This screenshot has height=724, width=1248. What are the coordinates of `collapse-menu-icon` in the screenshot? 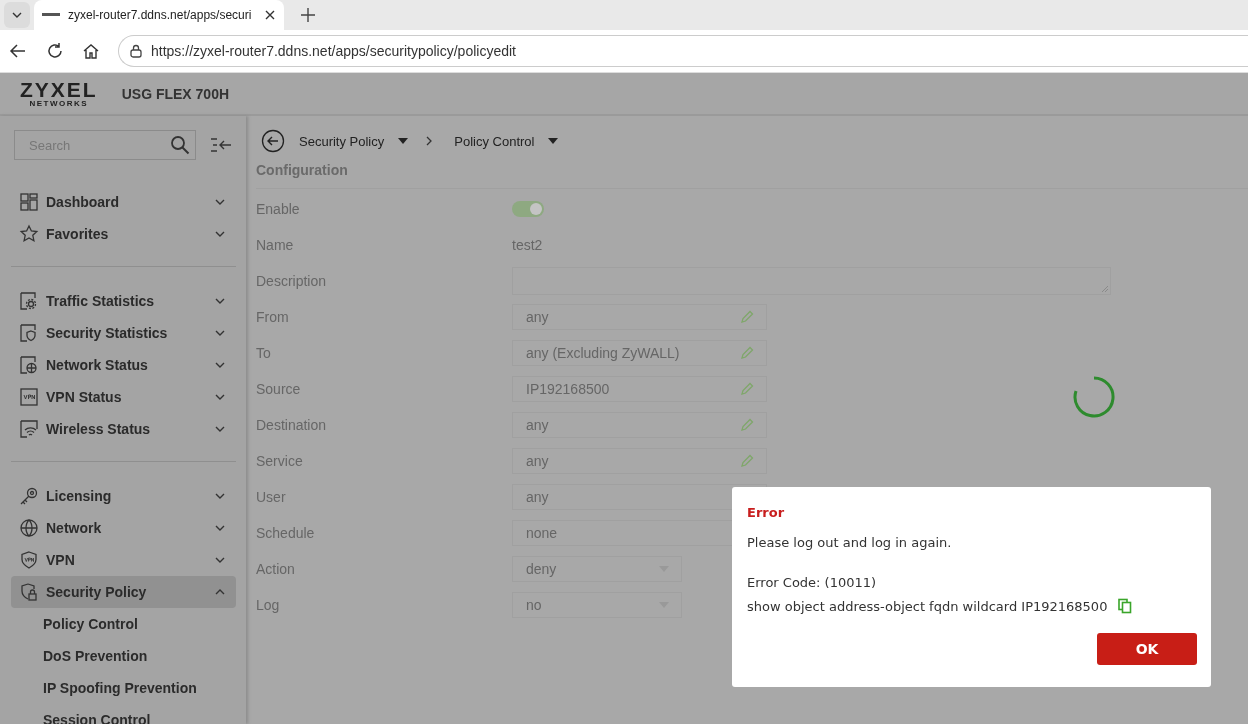 It's located at (221, 145).